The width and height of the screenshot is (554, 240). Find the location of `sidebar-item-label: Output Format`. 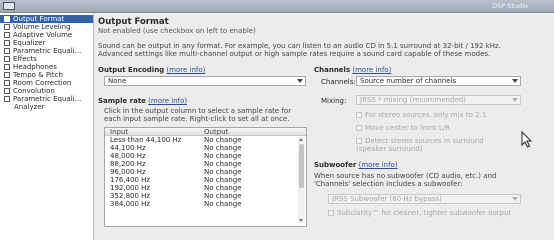

sidebar-item-label: Output Format is located at coordinates (39, 19).